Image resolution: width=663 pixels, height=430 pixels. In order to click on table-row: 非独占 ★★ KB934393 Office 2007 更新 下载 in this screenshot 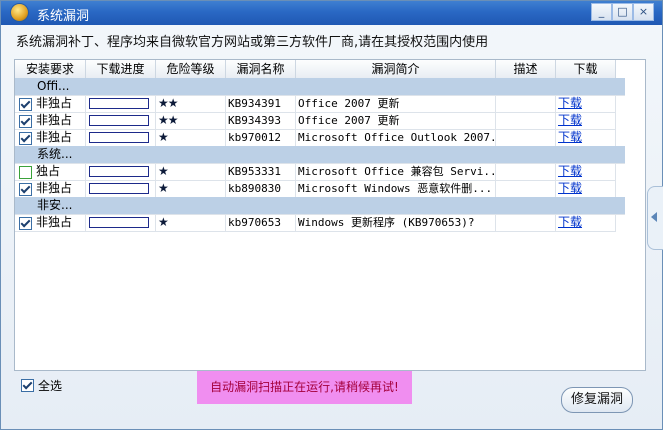, I will do `click(315, 121)`.